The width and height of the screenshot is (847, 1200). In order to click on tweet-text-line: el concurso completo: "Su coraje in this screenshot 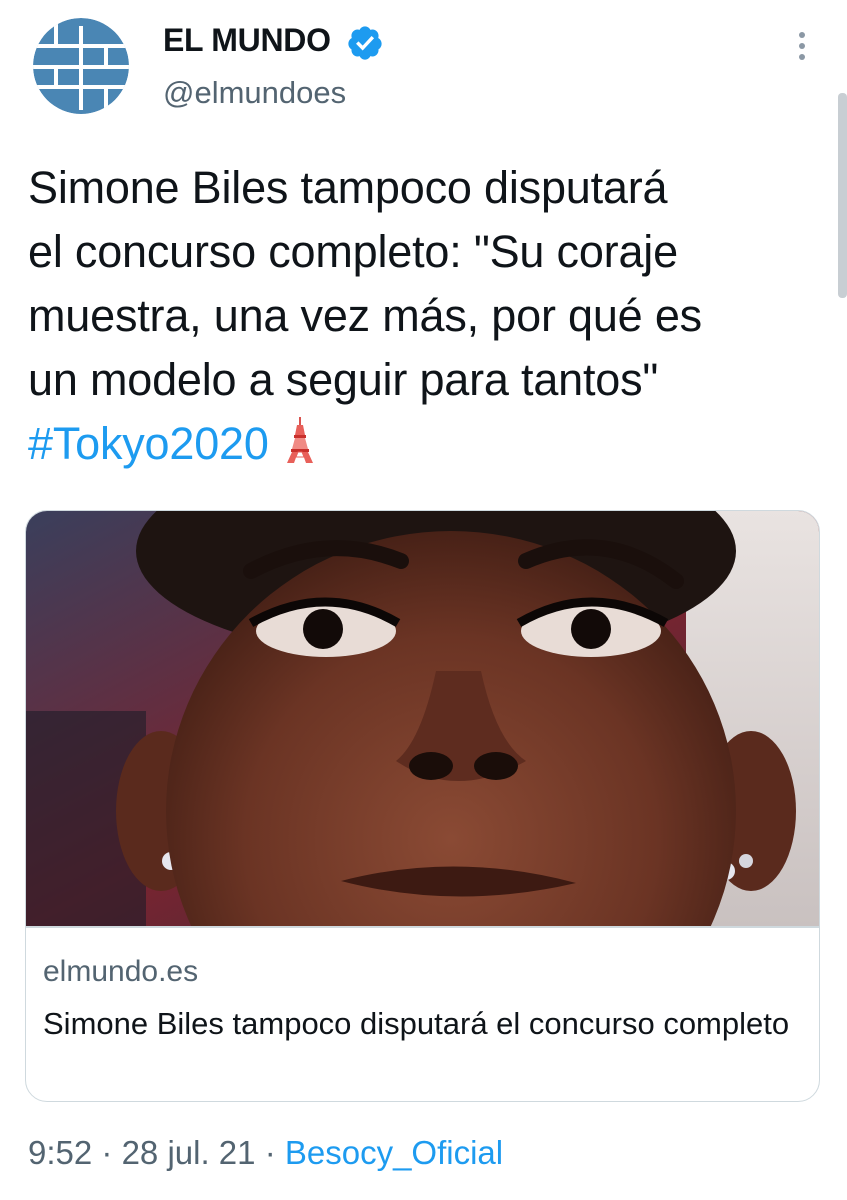, I will do `click(353, 251)`.